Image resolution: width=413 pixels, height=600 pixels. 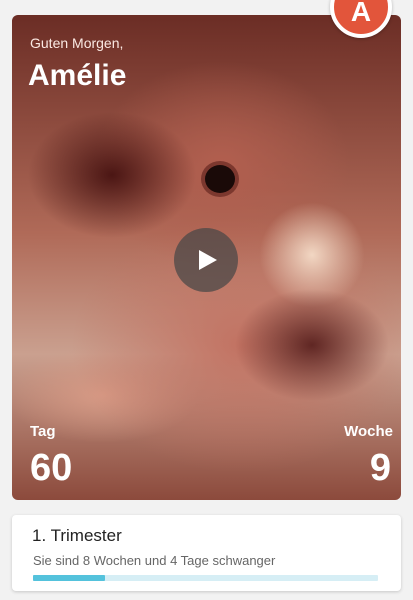 What do you see at coordinates (77, 535) in the screenshot?
I see `trimester-title: 1. Trimester` at bounding box center [77, 535].